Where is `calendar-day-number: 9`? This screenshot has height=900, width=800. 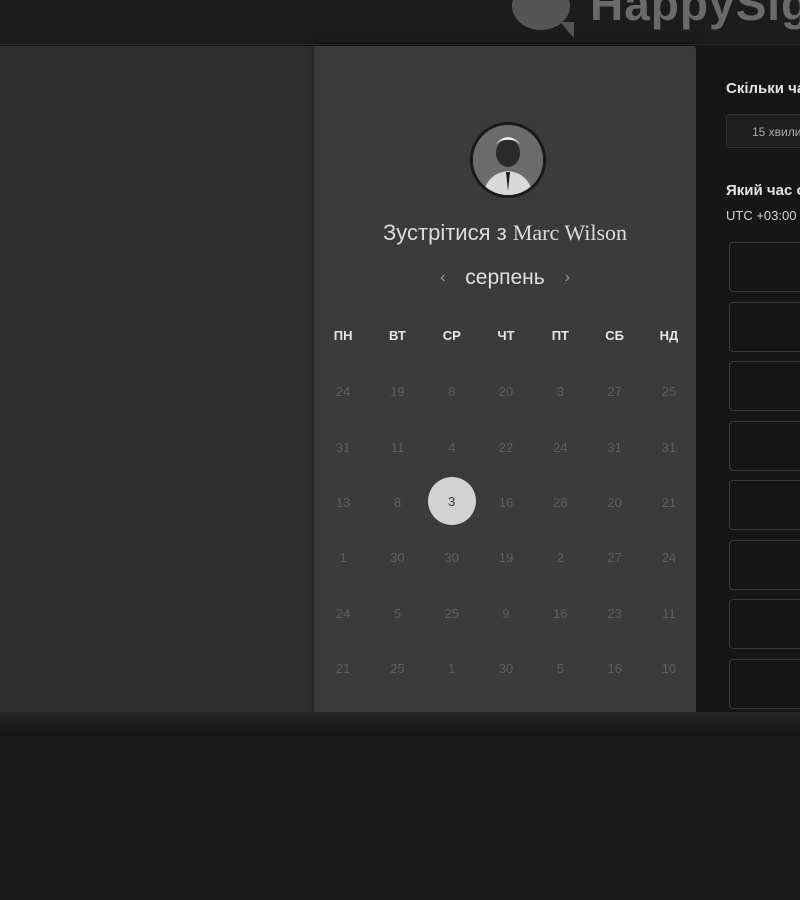 calendar-day-number: 9 is located at coordinates (506, 613).